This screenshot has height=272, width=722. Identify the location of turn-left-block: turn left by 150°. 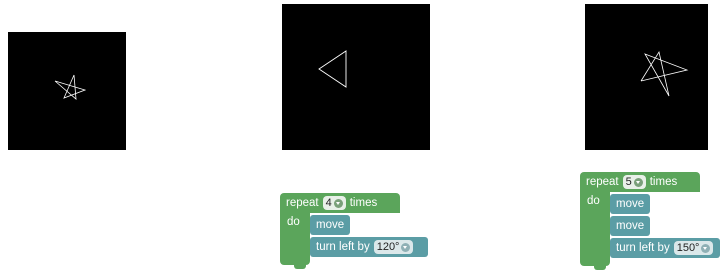
(665, 248).